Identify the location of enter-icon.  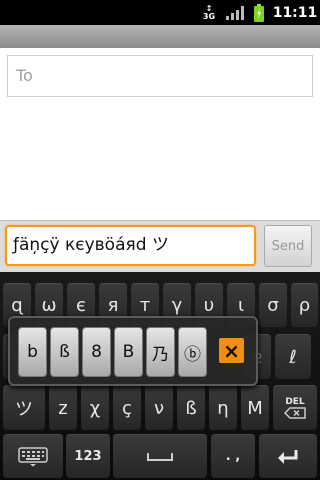
(288, 456).